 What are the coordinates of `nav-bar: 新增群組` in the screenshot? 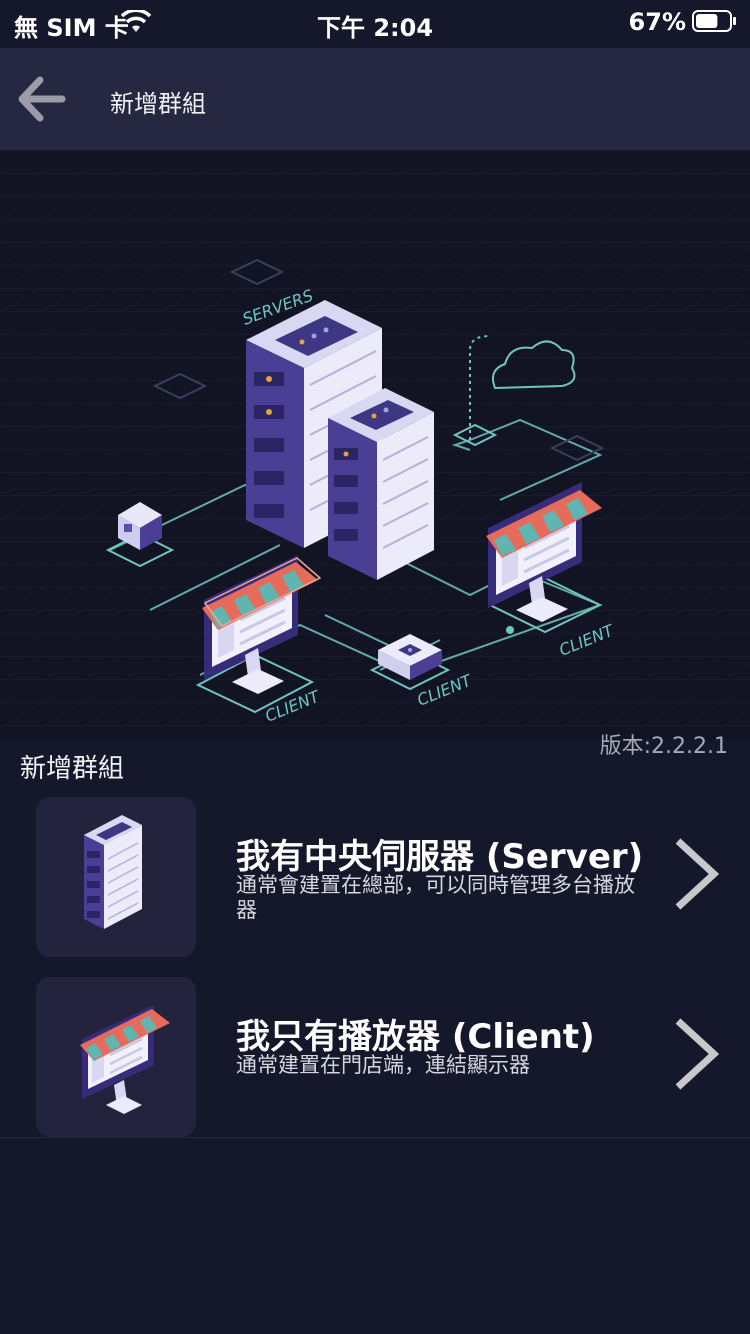 It's located at (375, 99).